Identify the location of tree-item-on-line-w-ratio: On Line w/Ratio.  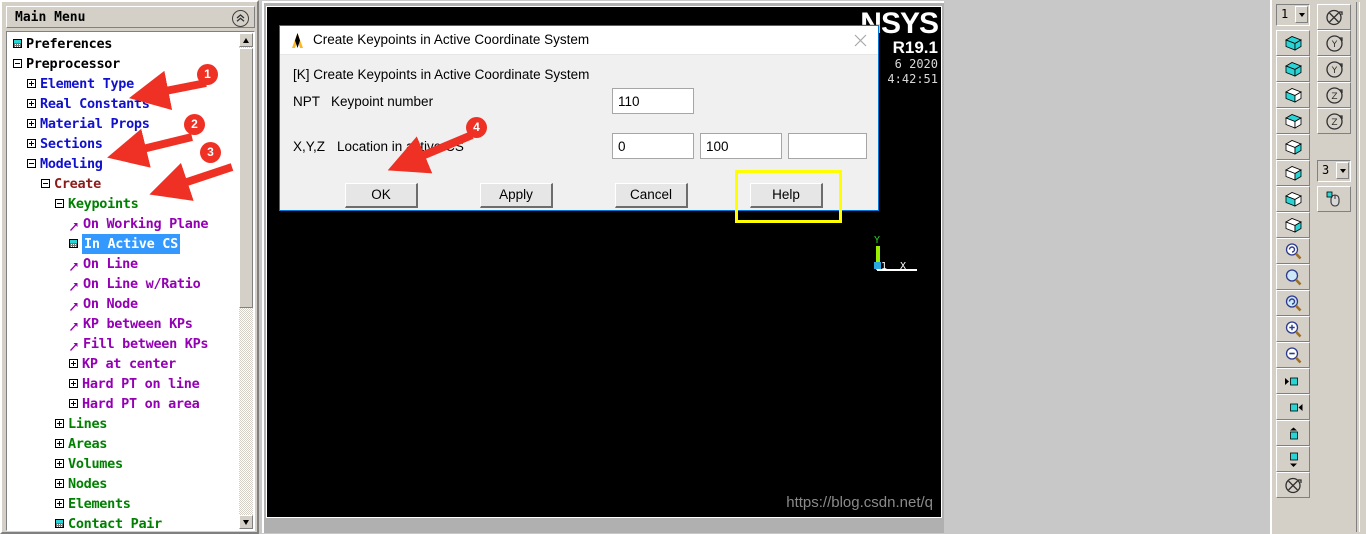
(123, 284).